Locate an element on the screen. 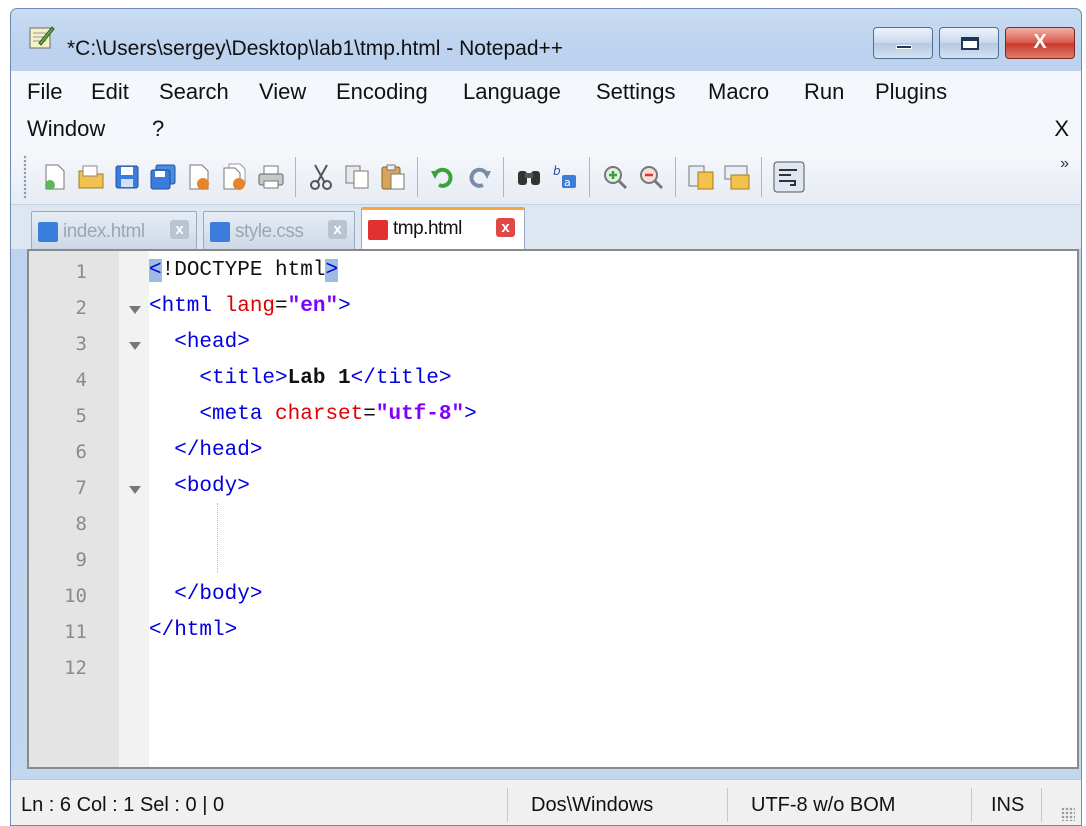 This screenshot has height=826, width=1086. menu-macro: Macro is located at coordinates (738, 92).